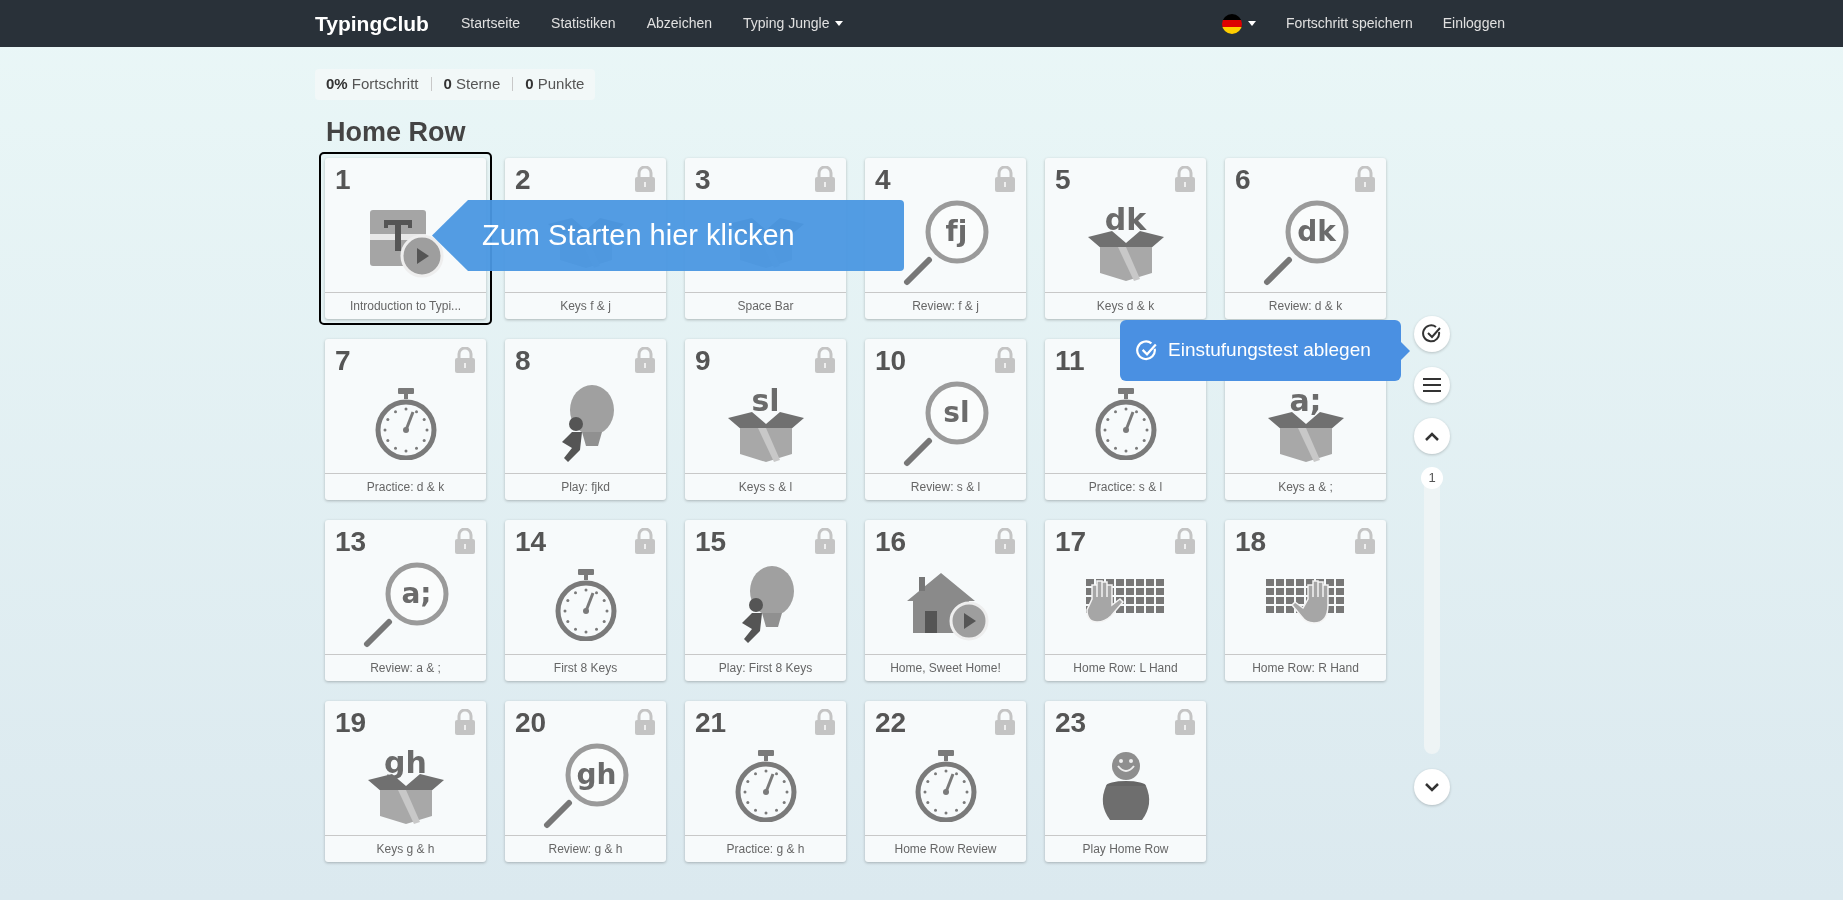  What do you see at coordinates (765, 487) in the screenshot?
I see `lesson-title: Keys s & l` at bounding box center [765, 487].